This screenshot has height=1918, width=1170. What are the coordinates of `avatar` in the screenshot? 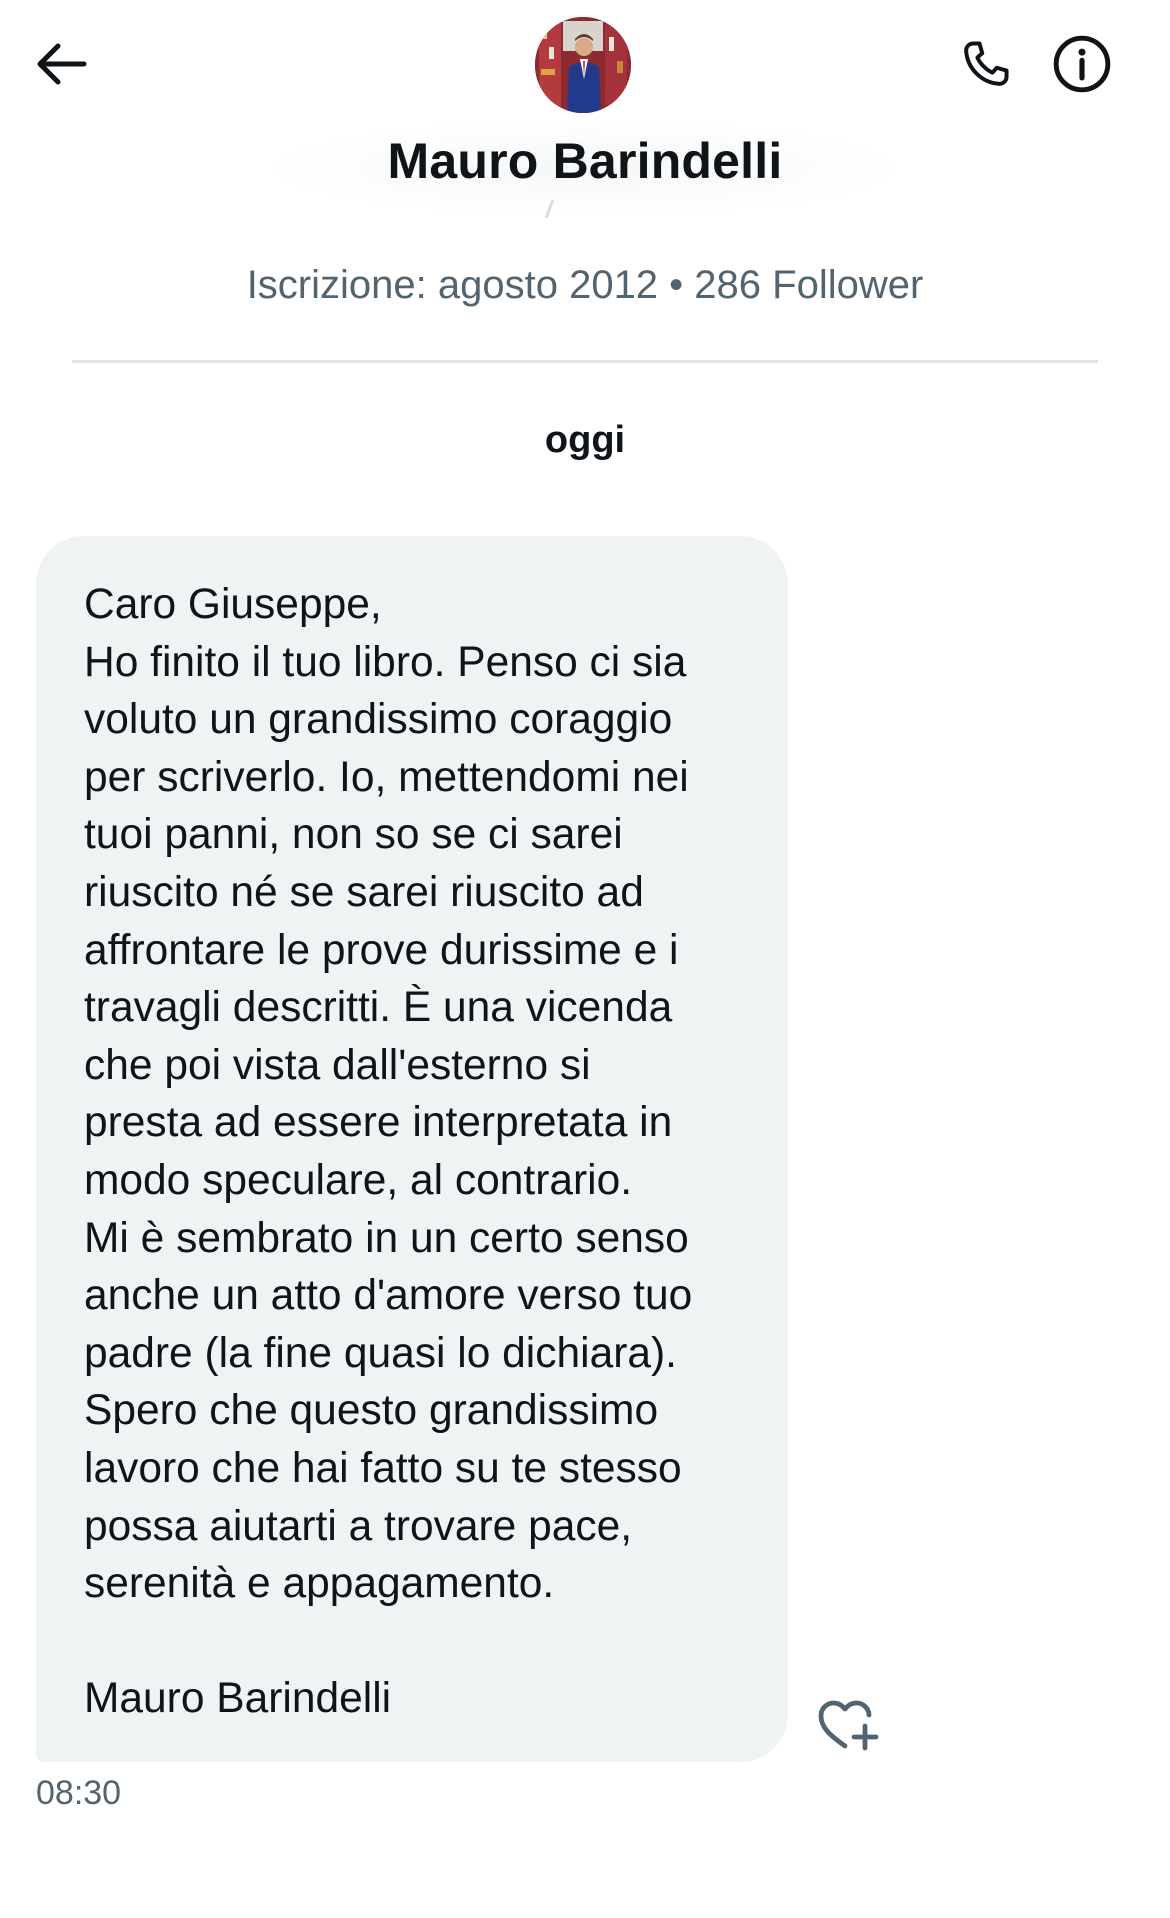 It's located at (583, 65).